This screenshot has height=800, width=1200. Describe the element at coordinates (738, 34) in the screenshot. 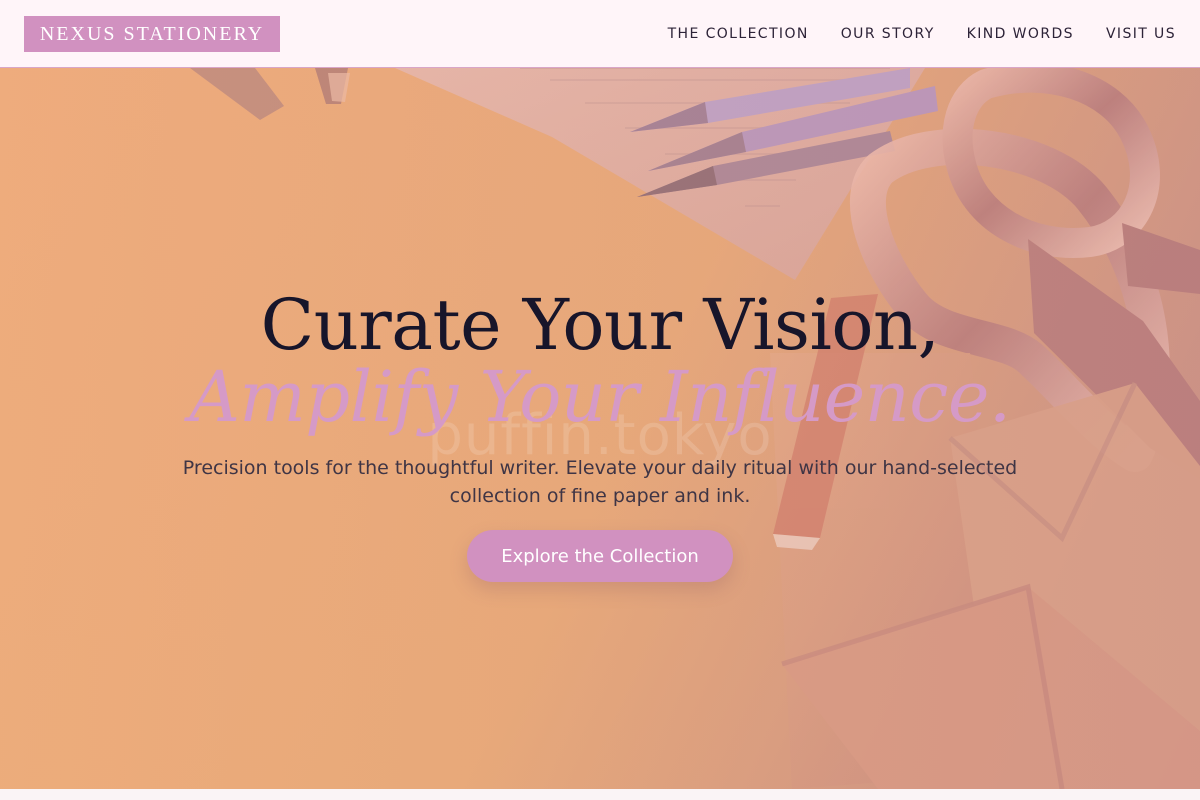

I see `nav-link-collection: THE COLLECTION` at that location.